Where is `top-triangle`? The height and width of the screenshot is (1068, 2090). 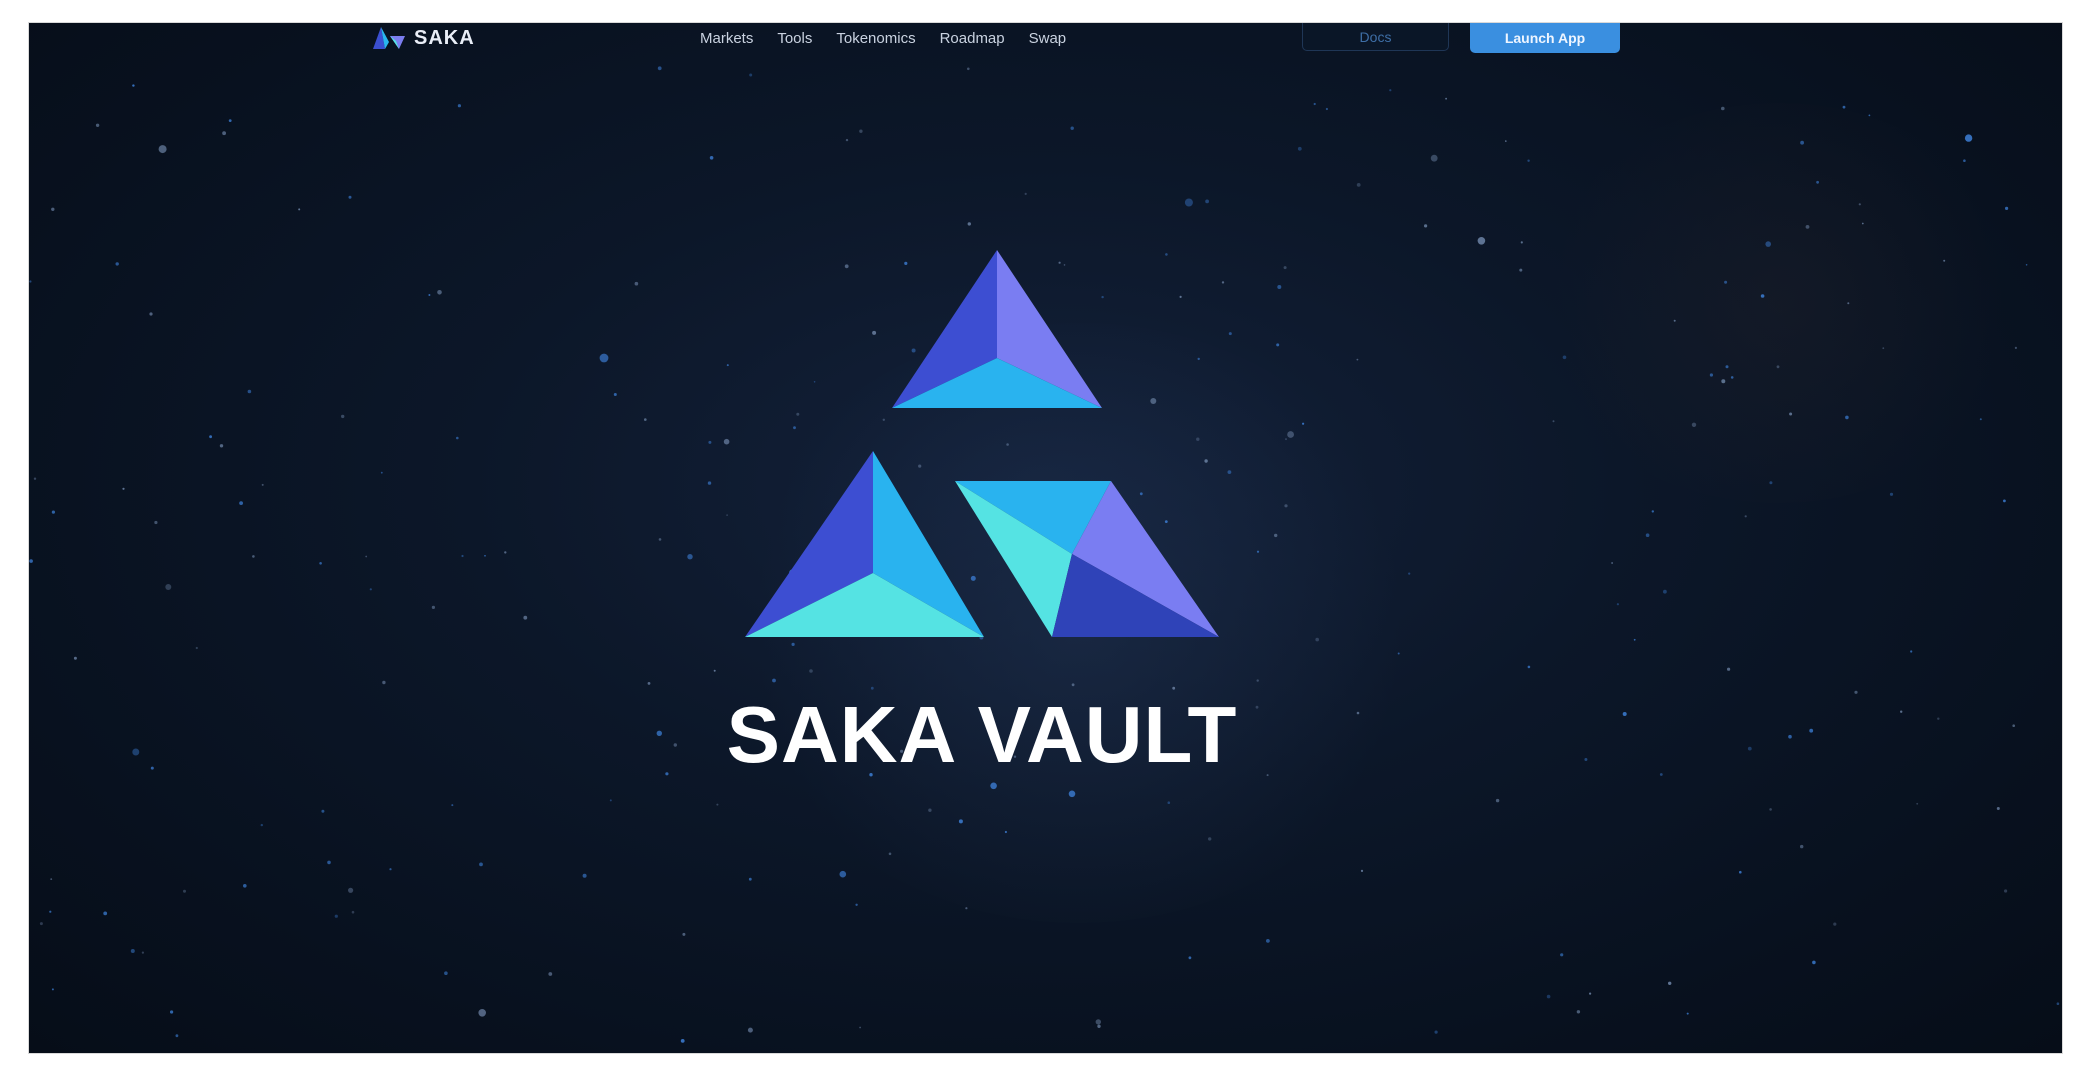 top-triangle is located at coordinates (997, 329).